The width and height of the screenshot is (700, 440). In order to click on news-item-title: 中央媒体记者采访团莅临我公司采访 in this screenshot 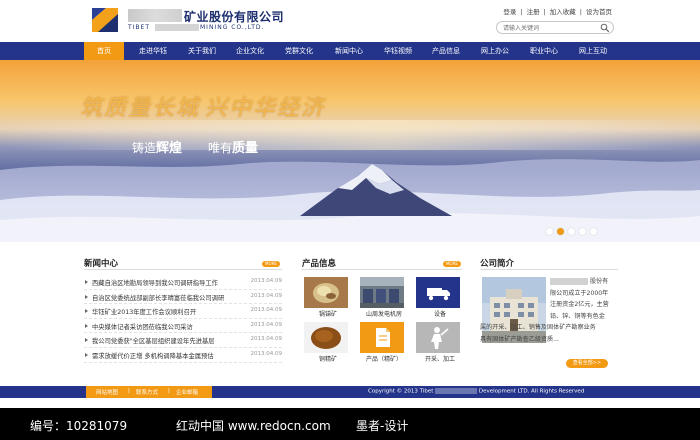, I will do `click(142, 326)`.